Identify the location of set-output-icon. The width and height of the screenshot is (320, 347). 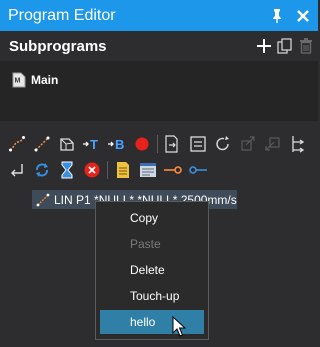
(173, 170).